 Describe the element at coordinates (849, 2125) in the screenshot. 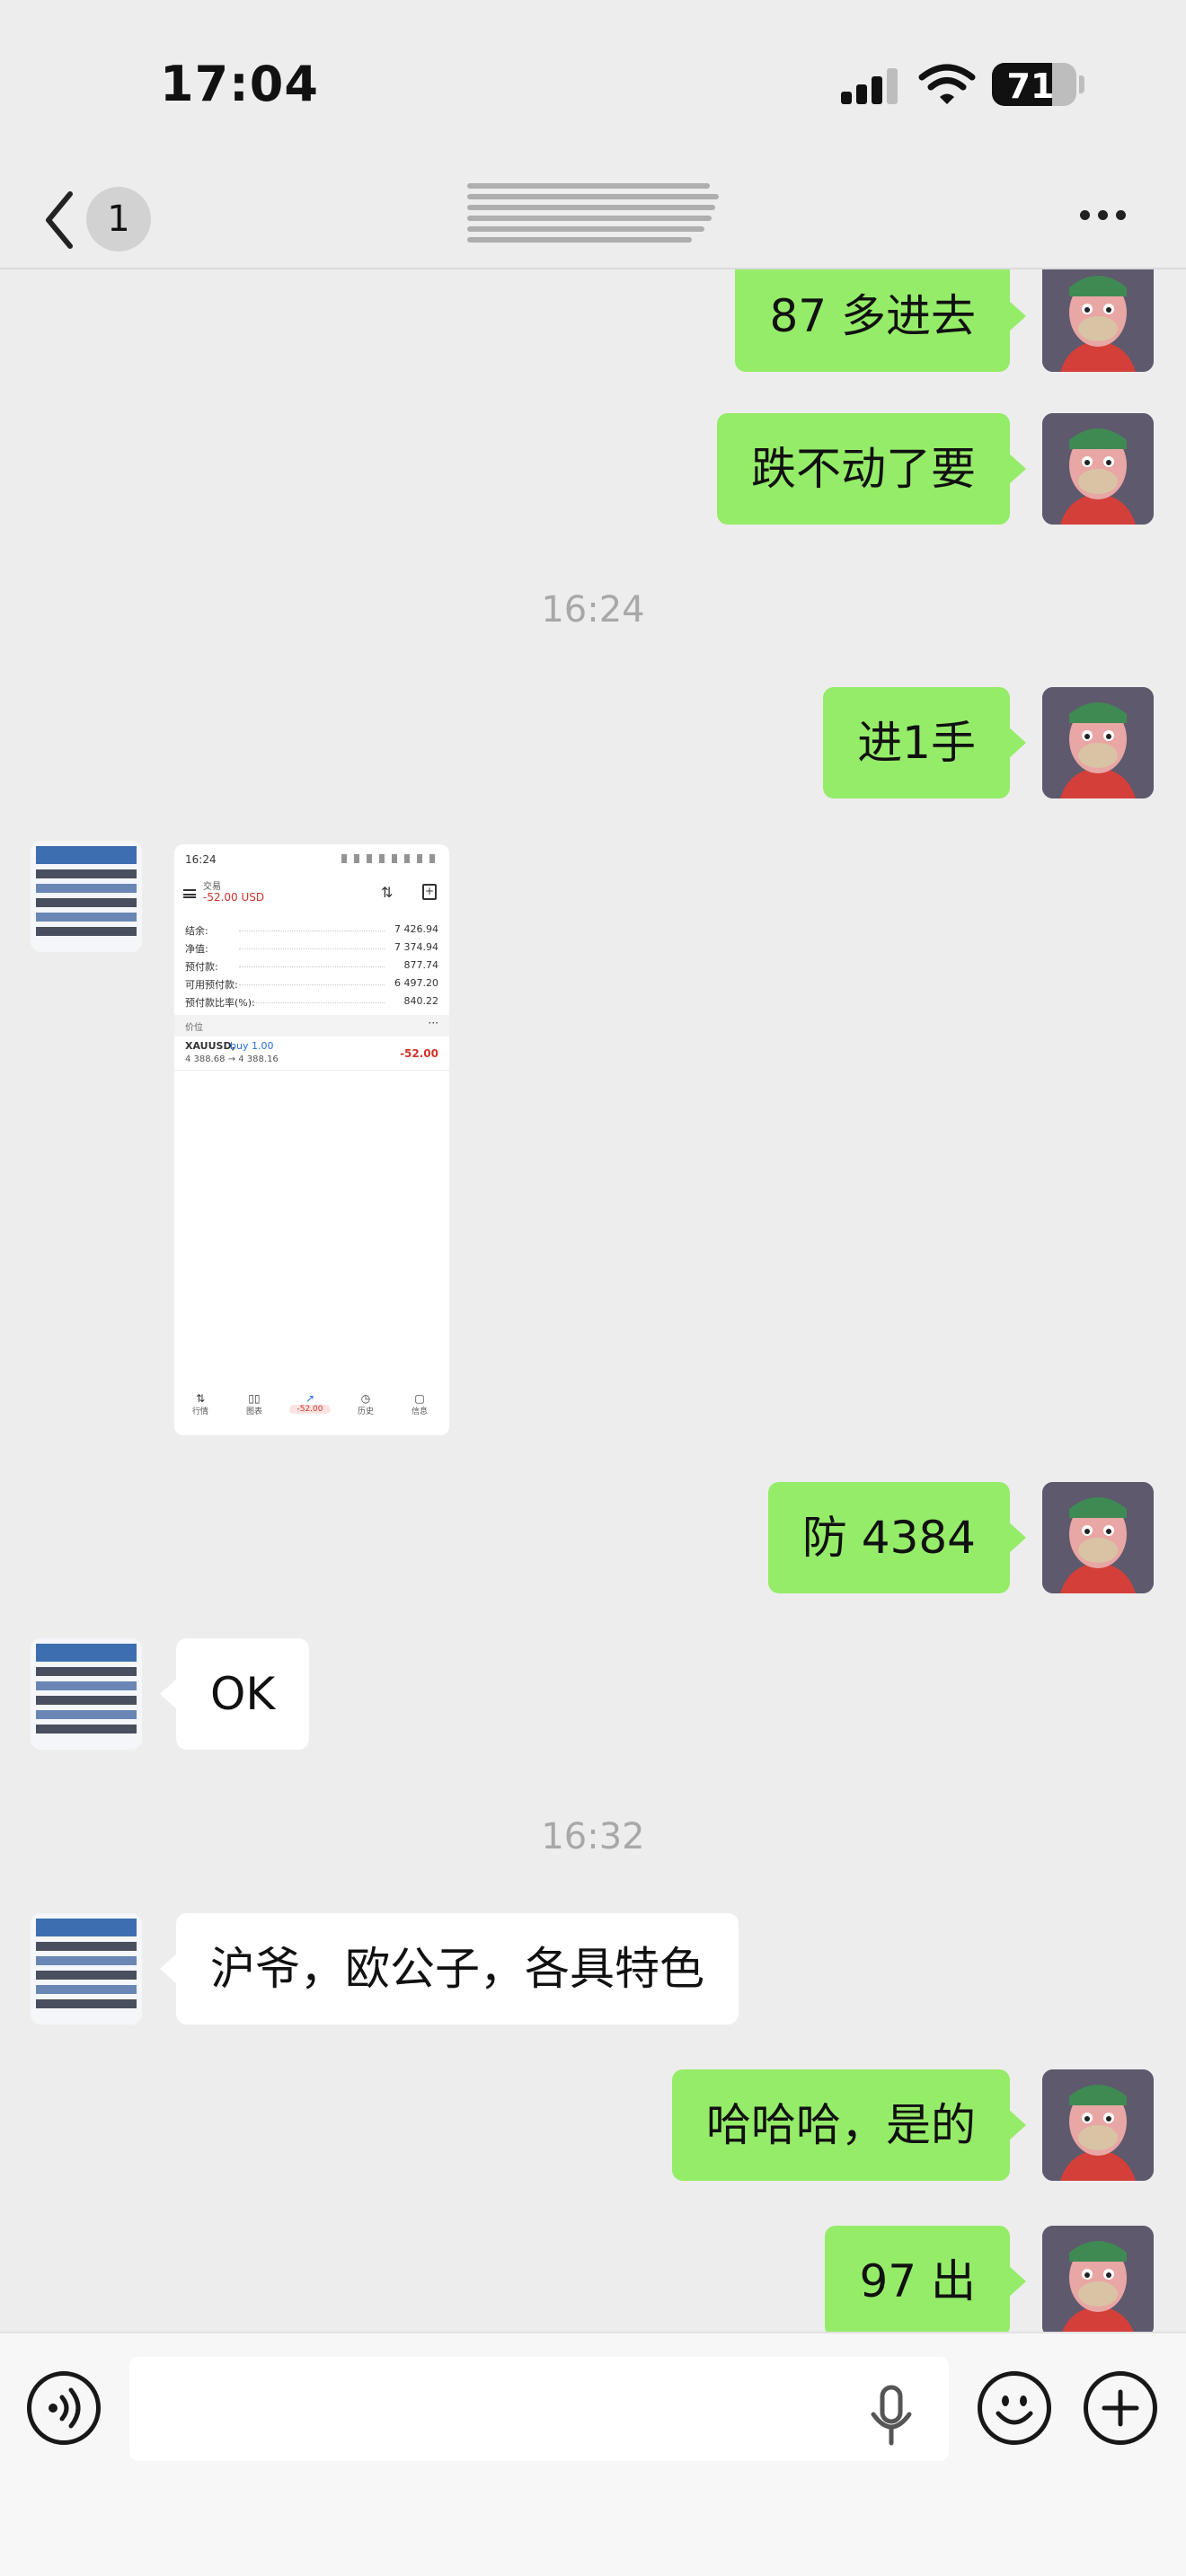

I see `message-bubble-me: 哈哈哈，是的` at that location.